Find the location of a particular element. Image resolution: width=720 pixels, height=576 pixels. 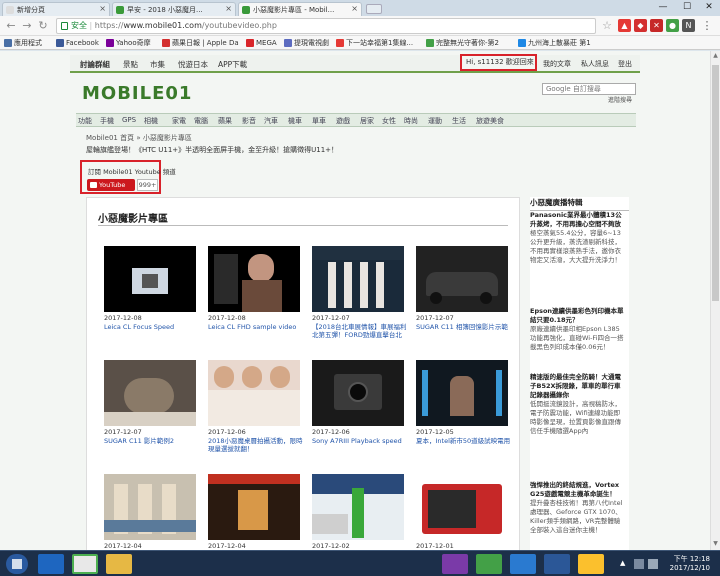

breadcrumb-current: 小惡魔影片專區 is located at coordinates (167, 138).